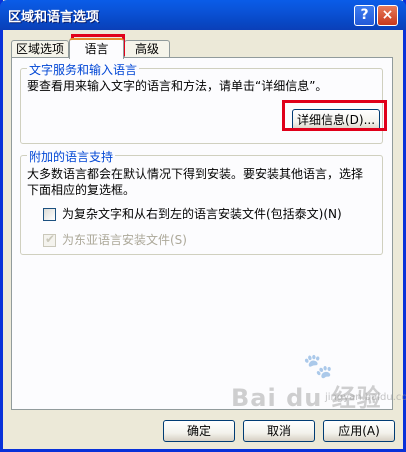 The image size is (406, 452). Describe the element at coordinates (199, 431) in the screenshot. I see `ok-button: 确定` at that location.